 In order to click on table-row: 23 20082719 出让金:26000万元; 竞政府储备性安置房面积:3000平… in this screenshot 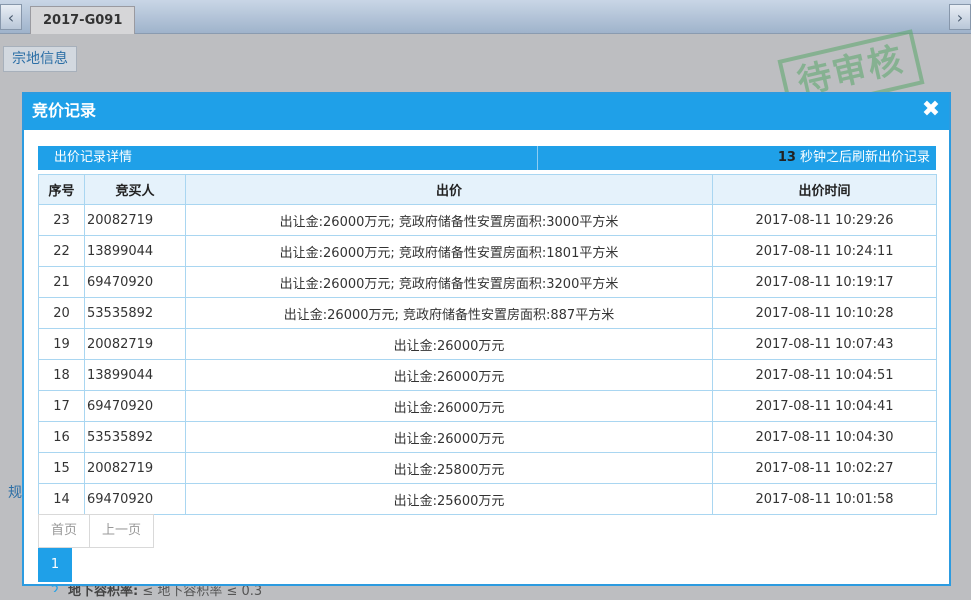, I will do `click(487, 220)`.